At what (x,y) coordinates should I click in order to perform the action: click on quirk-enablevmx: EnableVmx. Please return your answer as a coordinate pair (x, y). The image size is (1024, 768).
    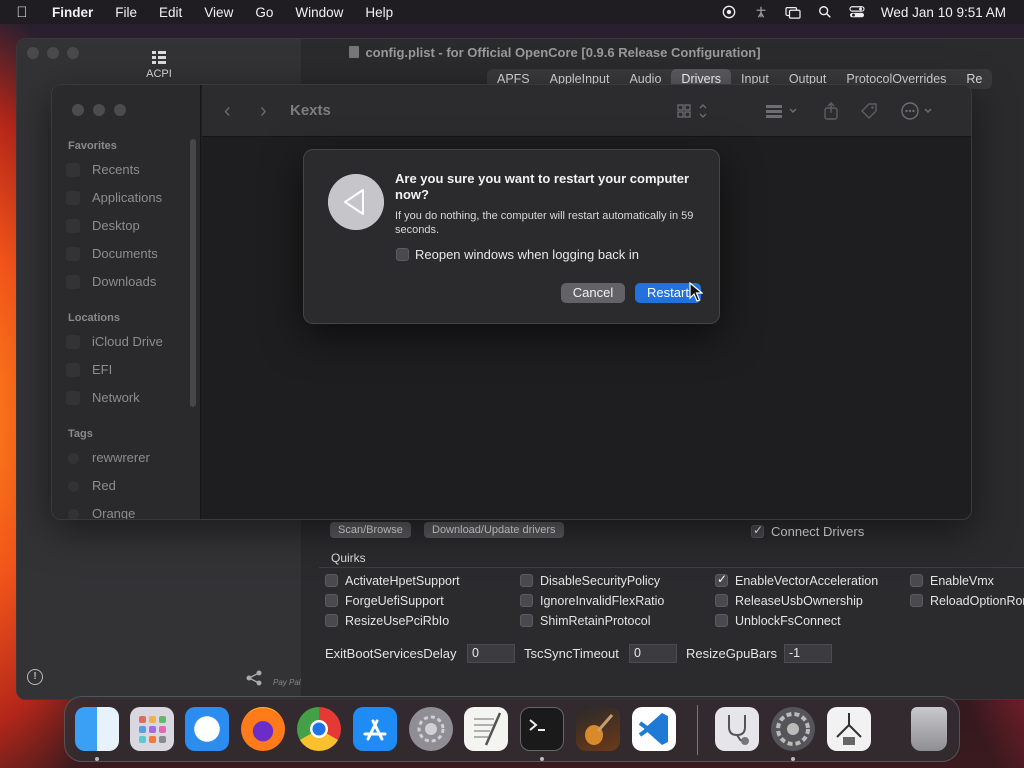
    Looking at the image, I should click on (952, 581).